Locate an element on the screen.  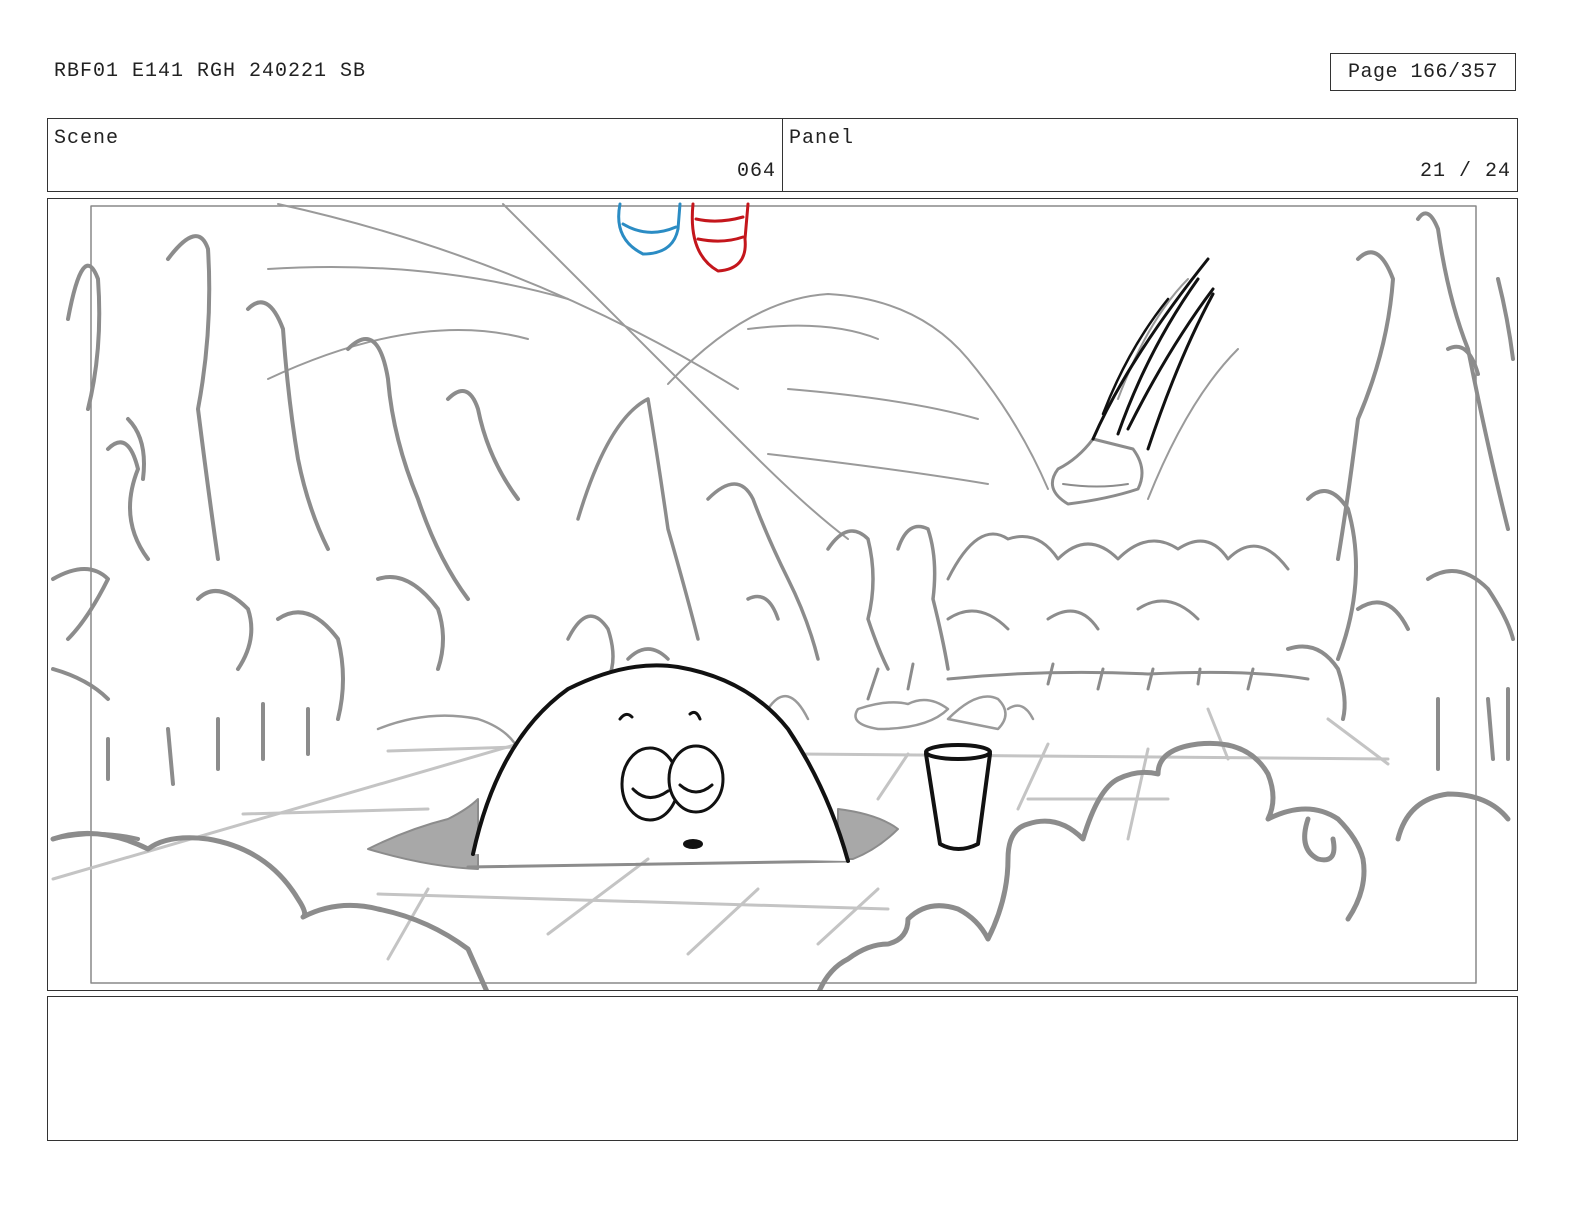
paper-cup is located at coordinates (958, 797).